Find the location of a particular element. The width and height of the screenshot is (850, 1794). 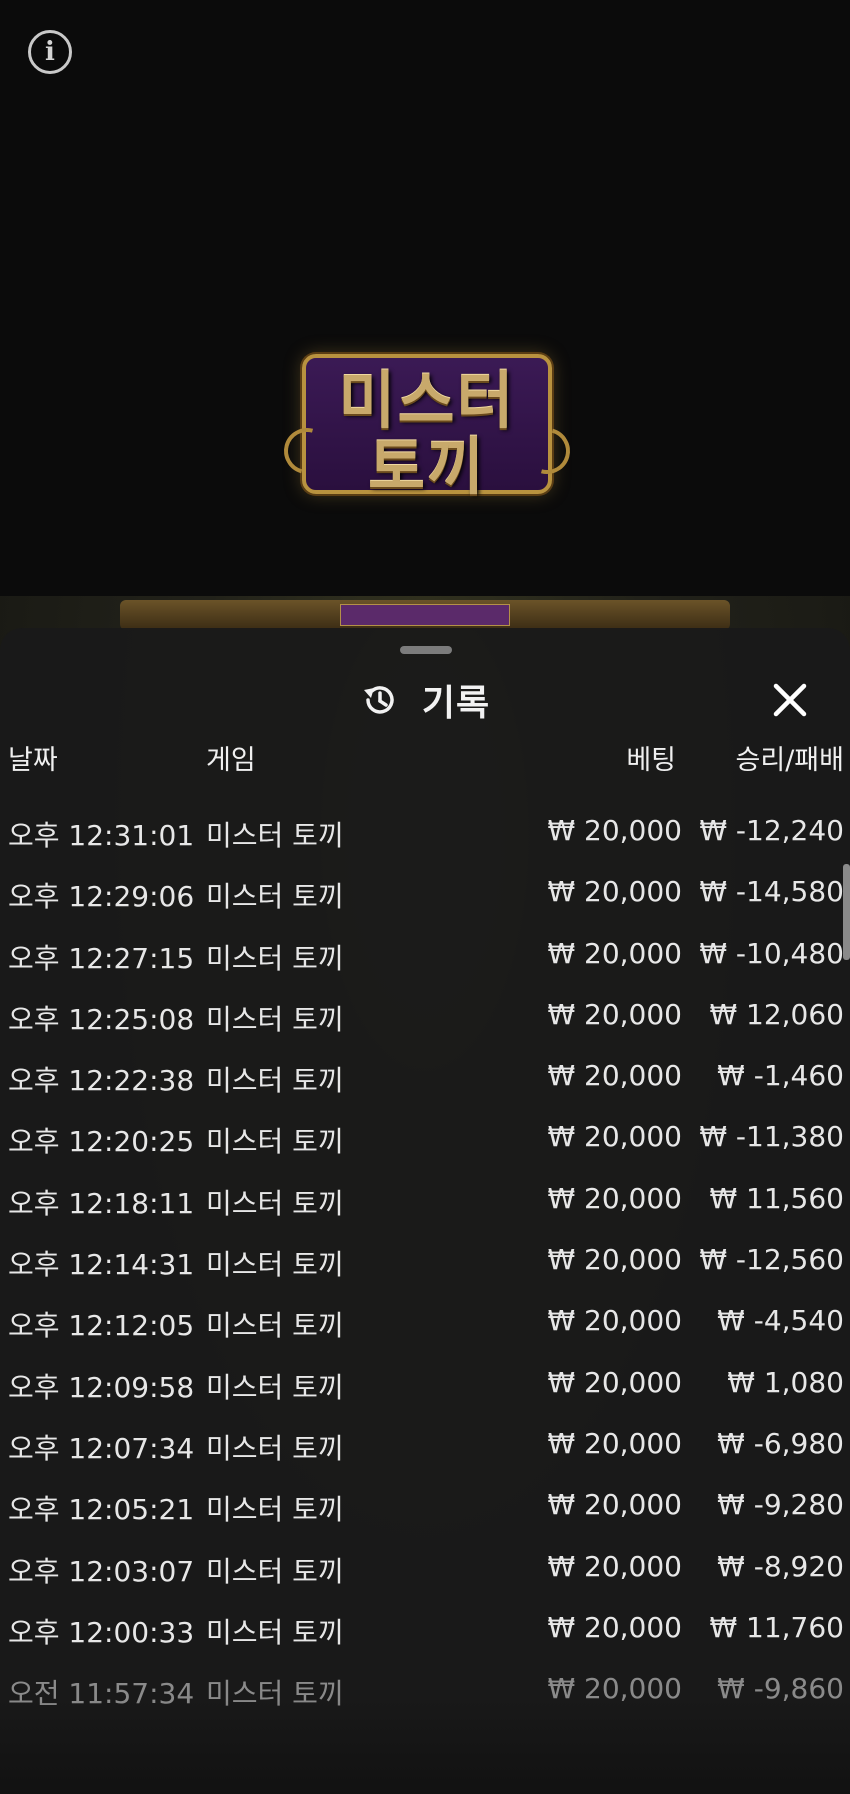

history-icon is located at coordinates (378, 700).